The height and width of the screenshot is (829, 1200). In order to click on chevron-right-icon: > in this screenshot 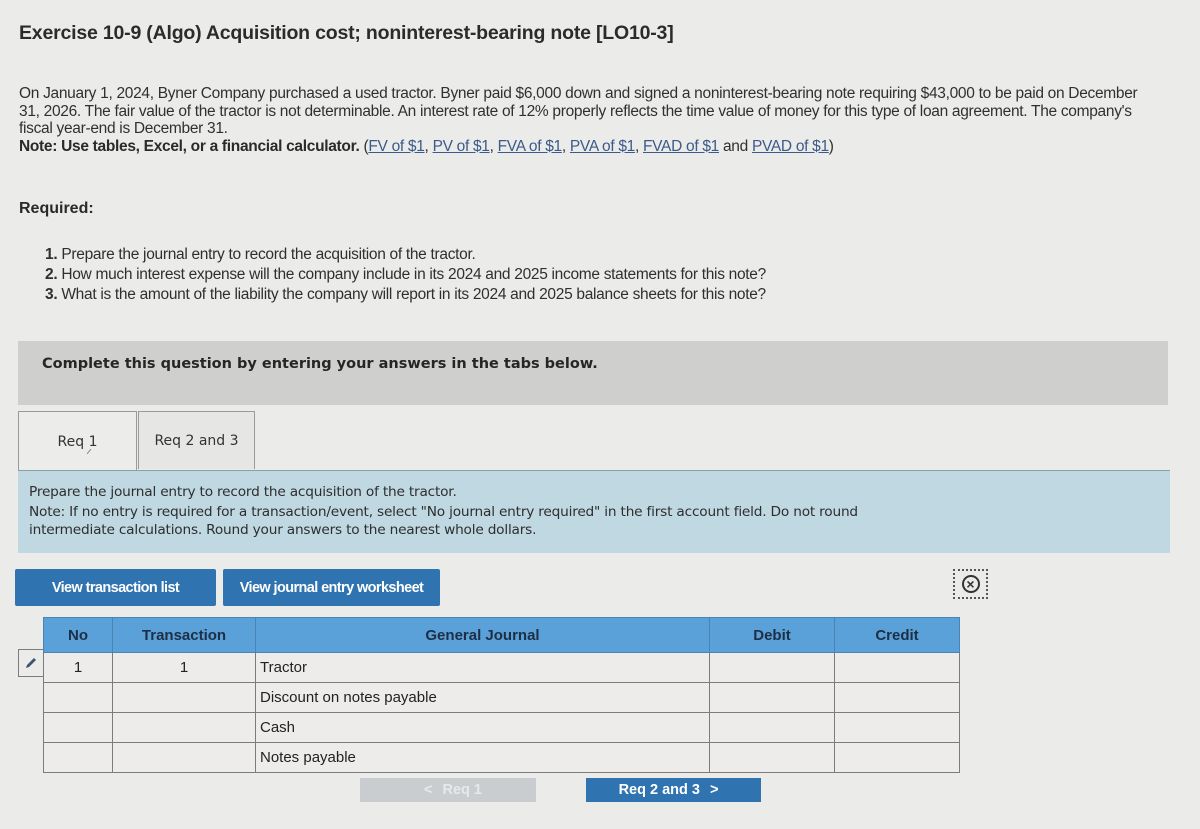, I will do `click(714, 790)`.